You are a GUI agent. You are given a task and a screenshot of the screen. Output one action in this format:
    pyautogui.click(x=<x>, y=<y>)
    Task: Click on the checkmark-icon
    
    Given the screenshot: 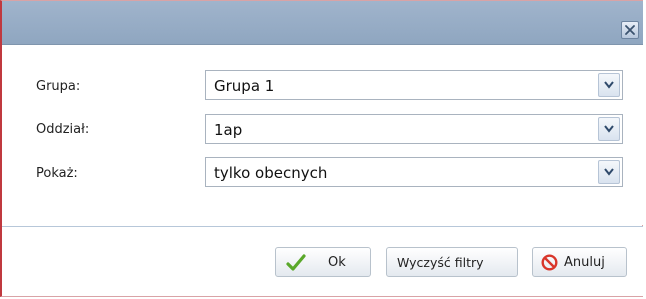 What is the action you would take?
    pyautogui.click(x=296, y=262)
    